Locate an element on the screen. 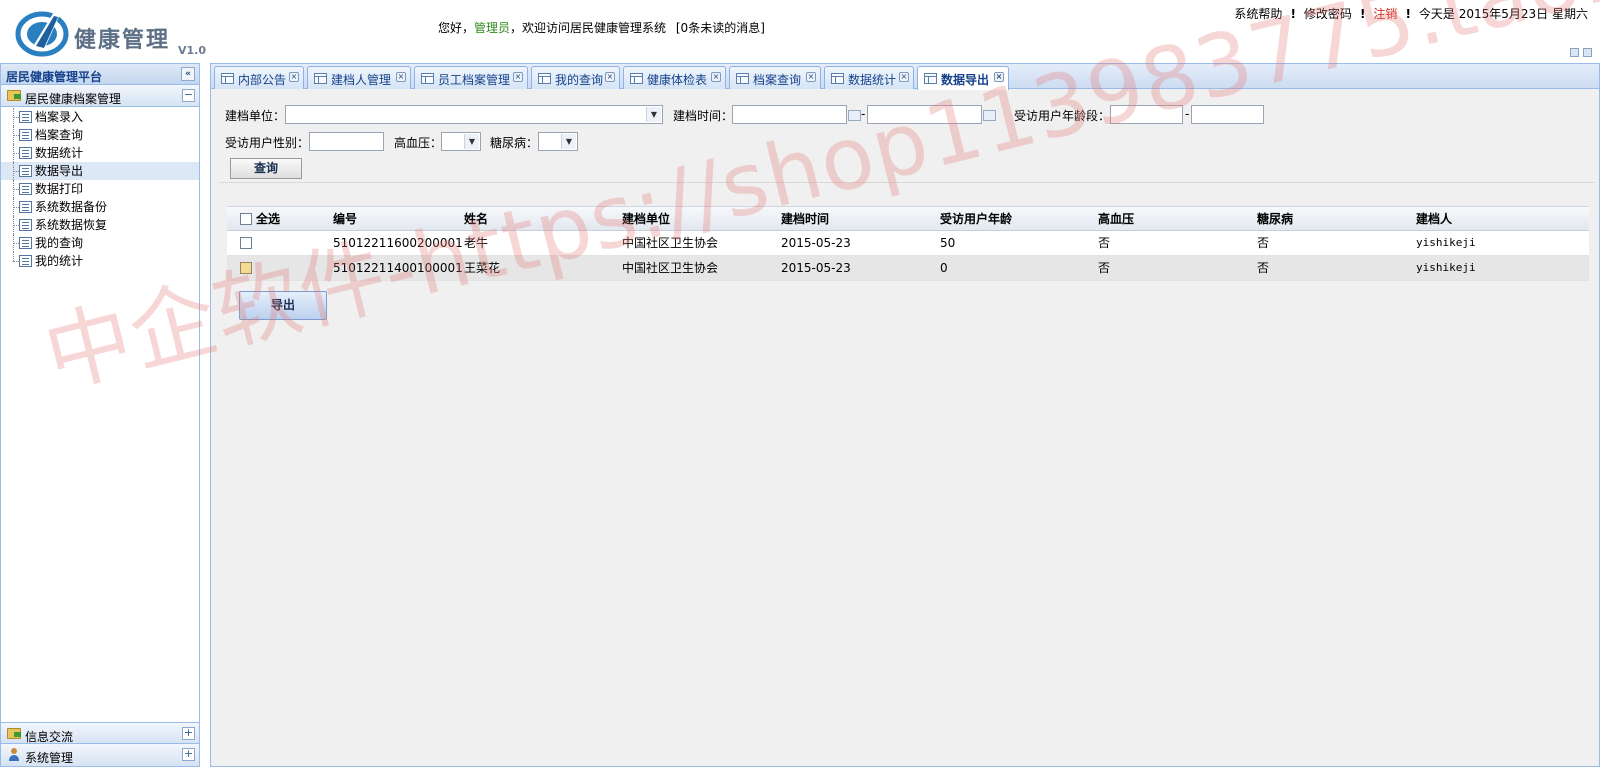 The width and height of the screenshot is (1600, 767). tab-my-query: 我的查询 × is located at coordinates (575, 77).